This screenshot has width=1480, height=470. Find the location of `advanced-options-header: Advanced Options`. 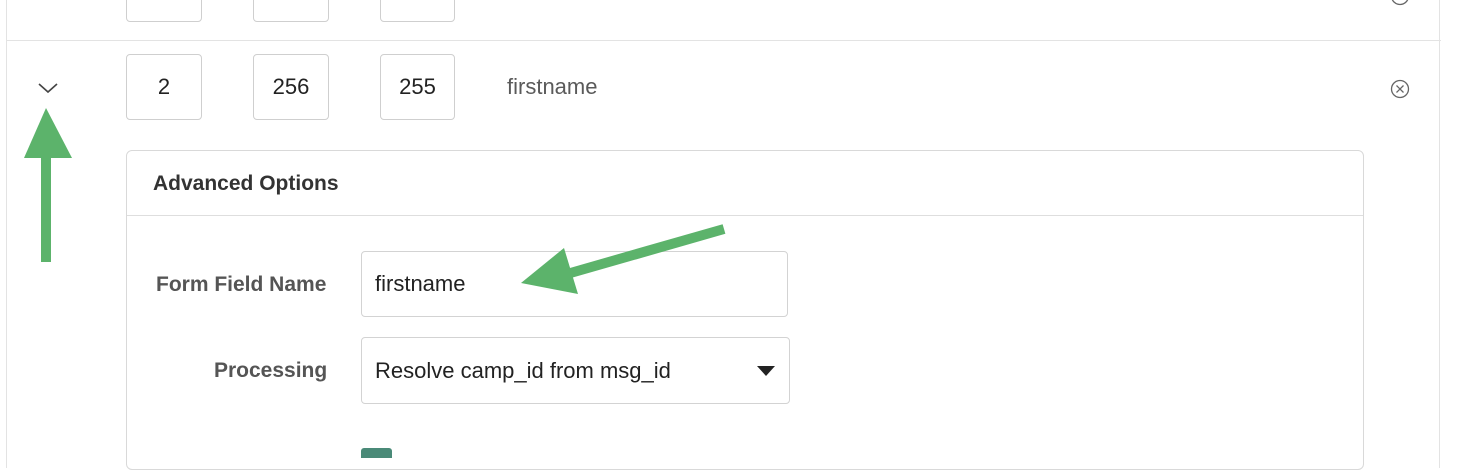

advanced-options-header: Advanced Options is located at coordinates (745, 183).